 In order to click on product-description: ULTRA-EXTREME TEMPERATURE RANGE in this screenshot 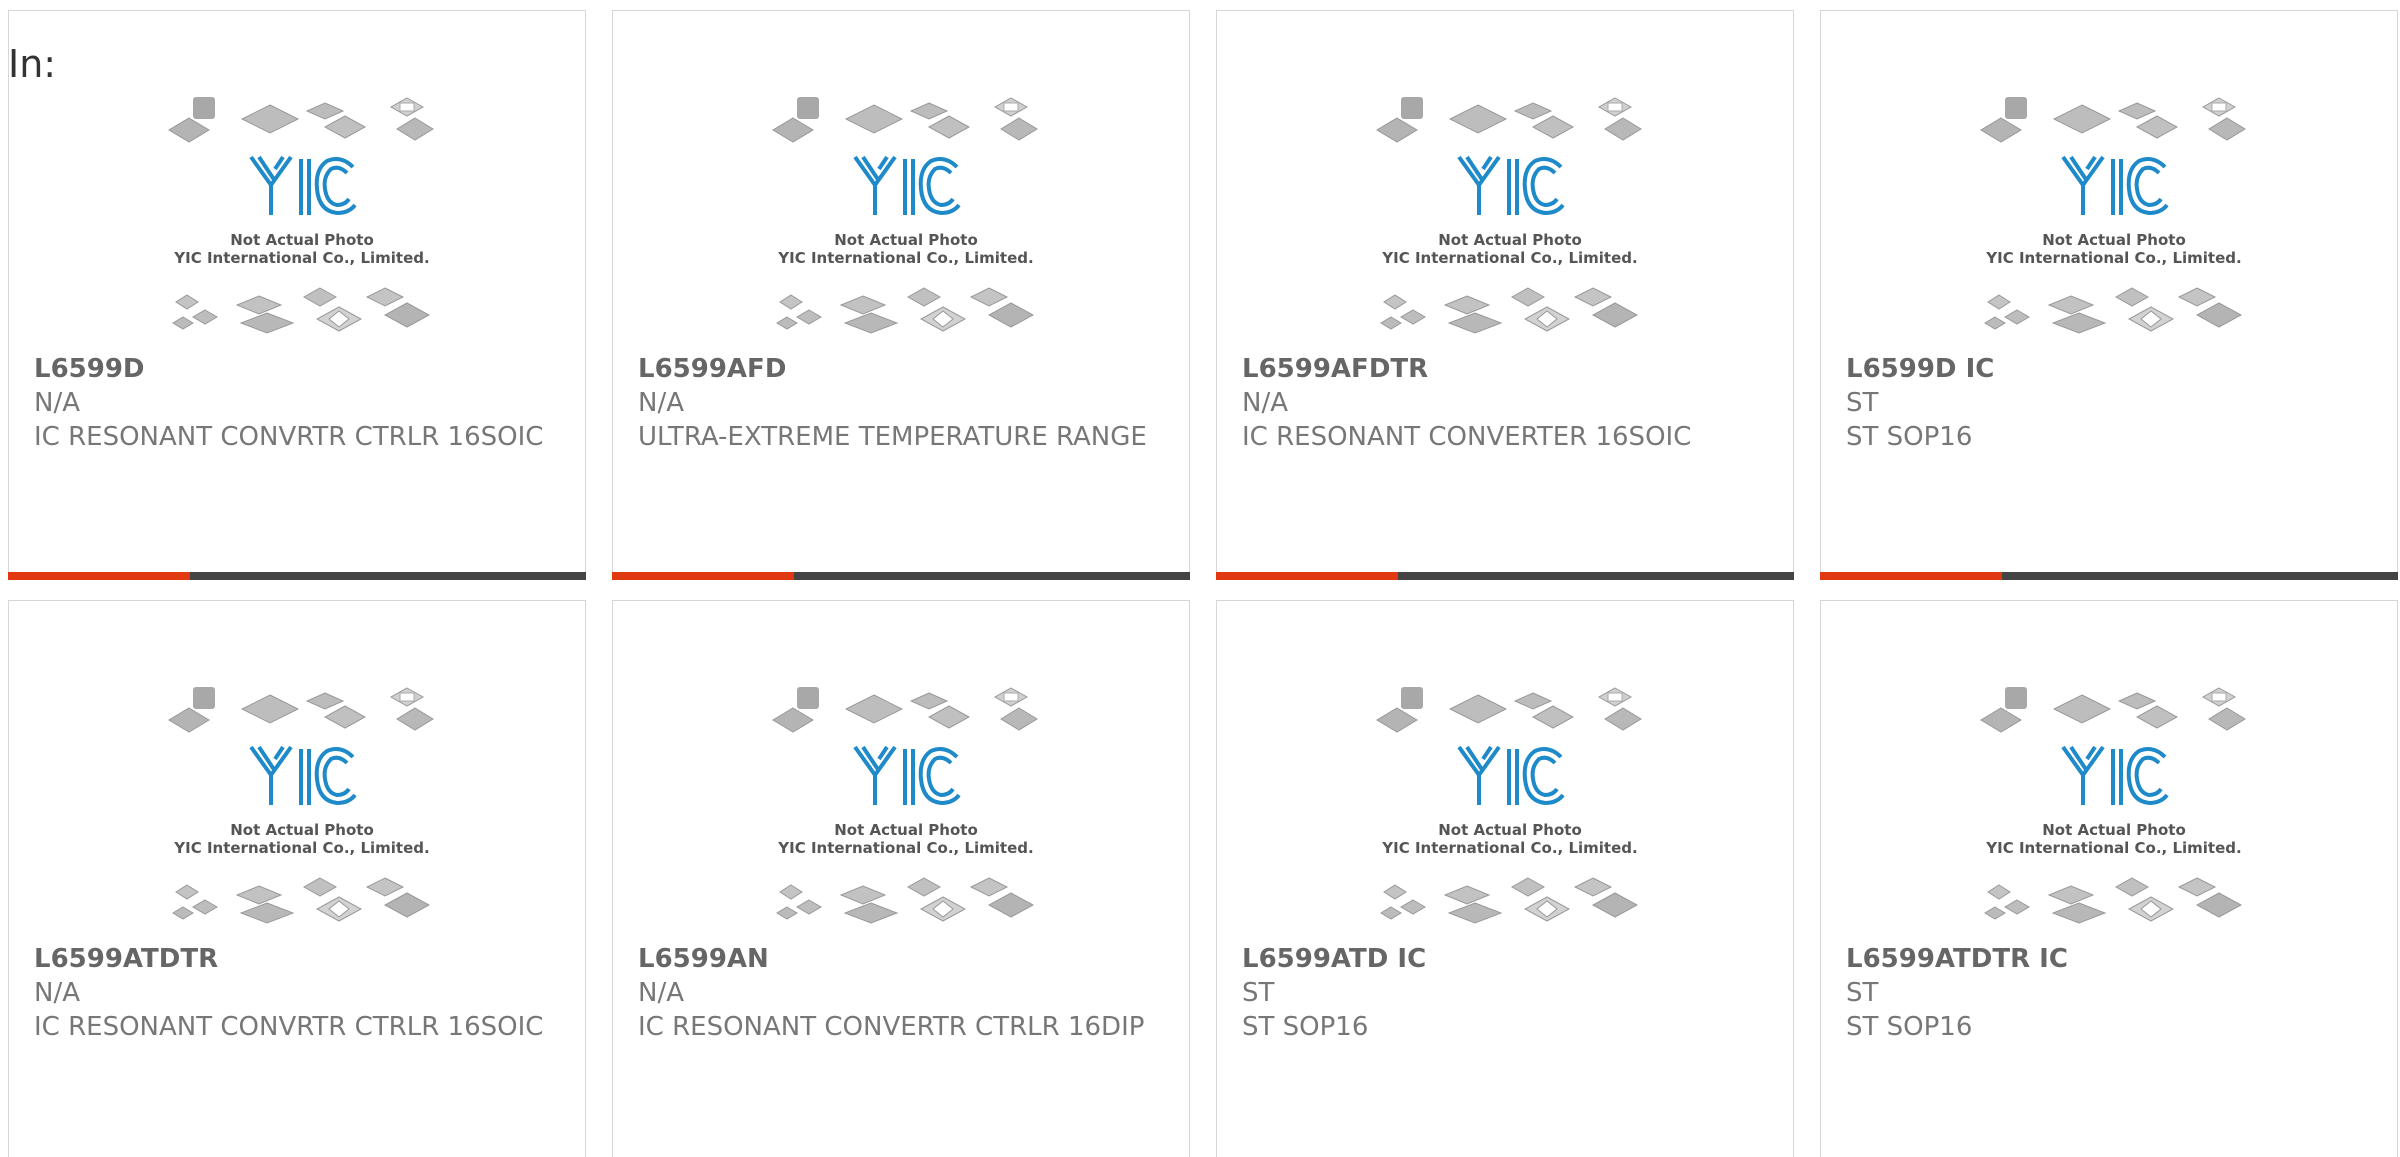, I will do `click(892, 437)`.